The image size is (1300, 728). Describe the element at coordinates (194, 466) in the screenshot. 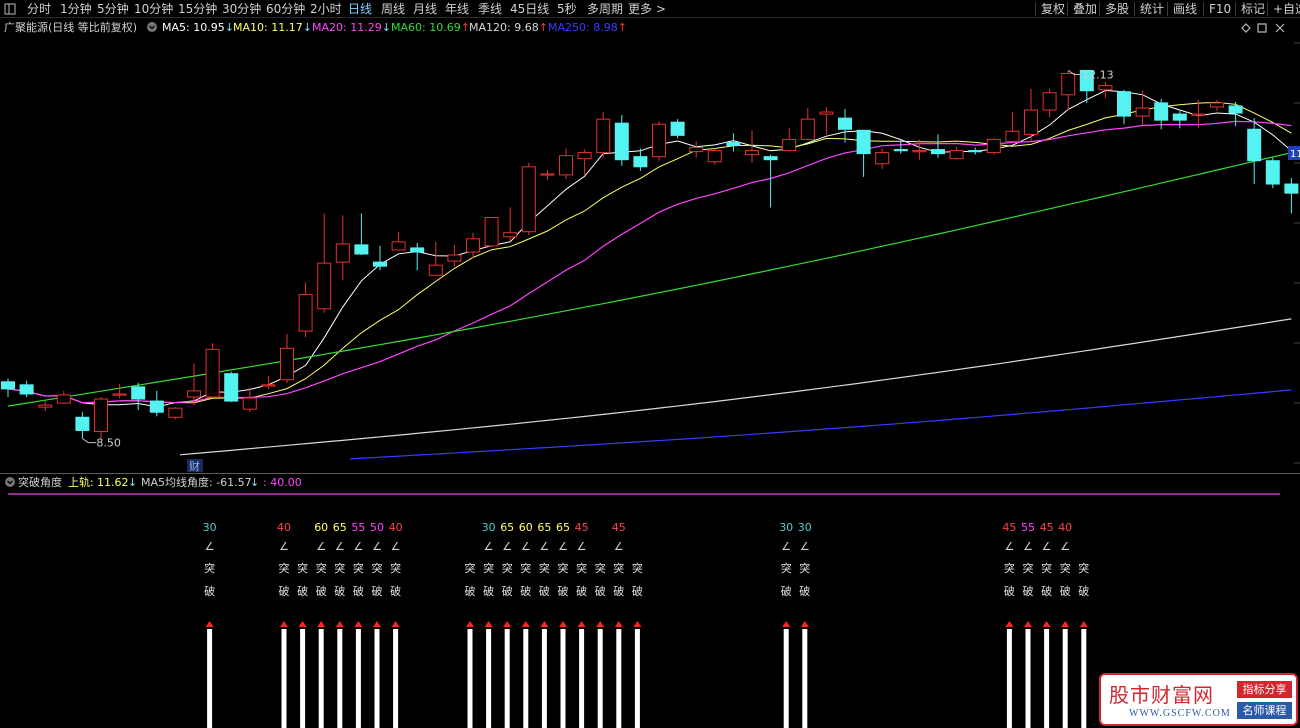

I see `financial-event-marker: 财` at that location.